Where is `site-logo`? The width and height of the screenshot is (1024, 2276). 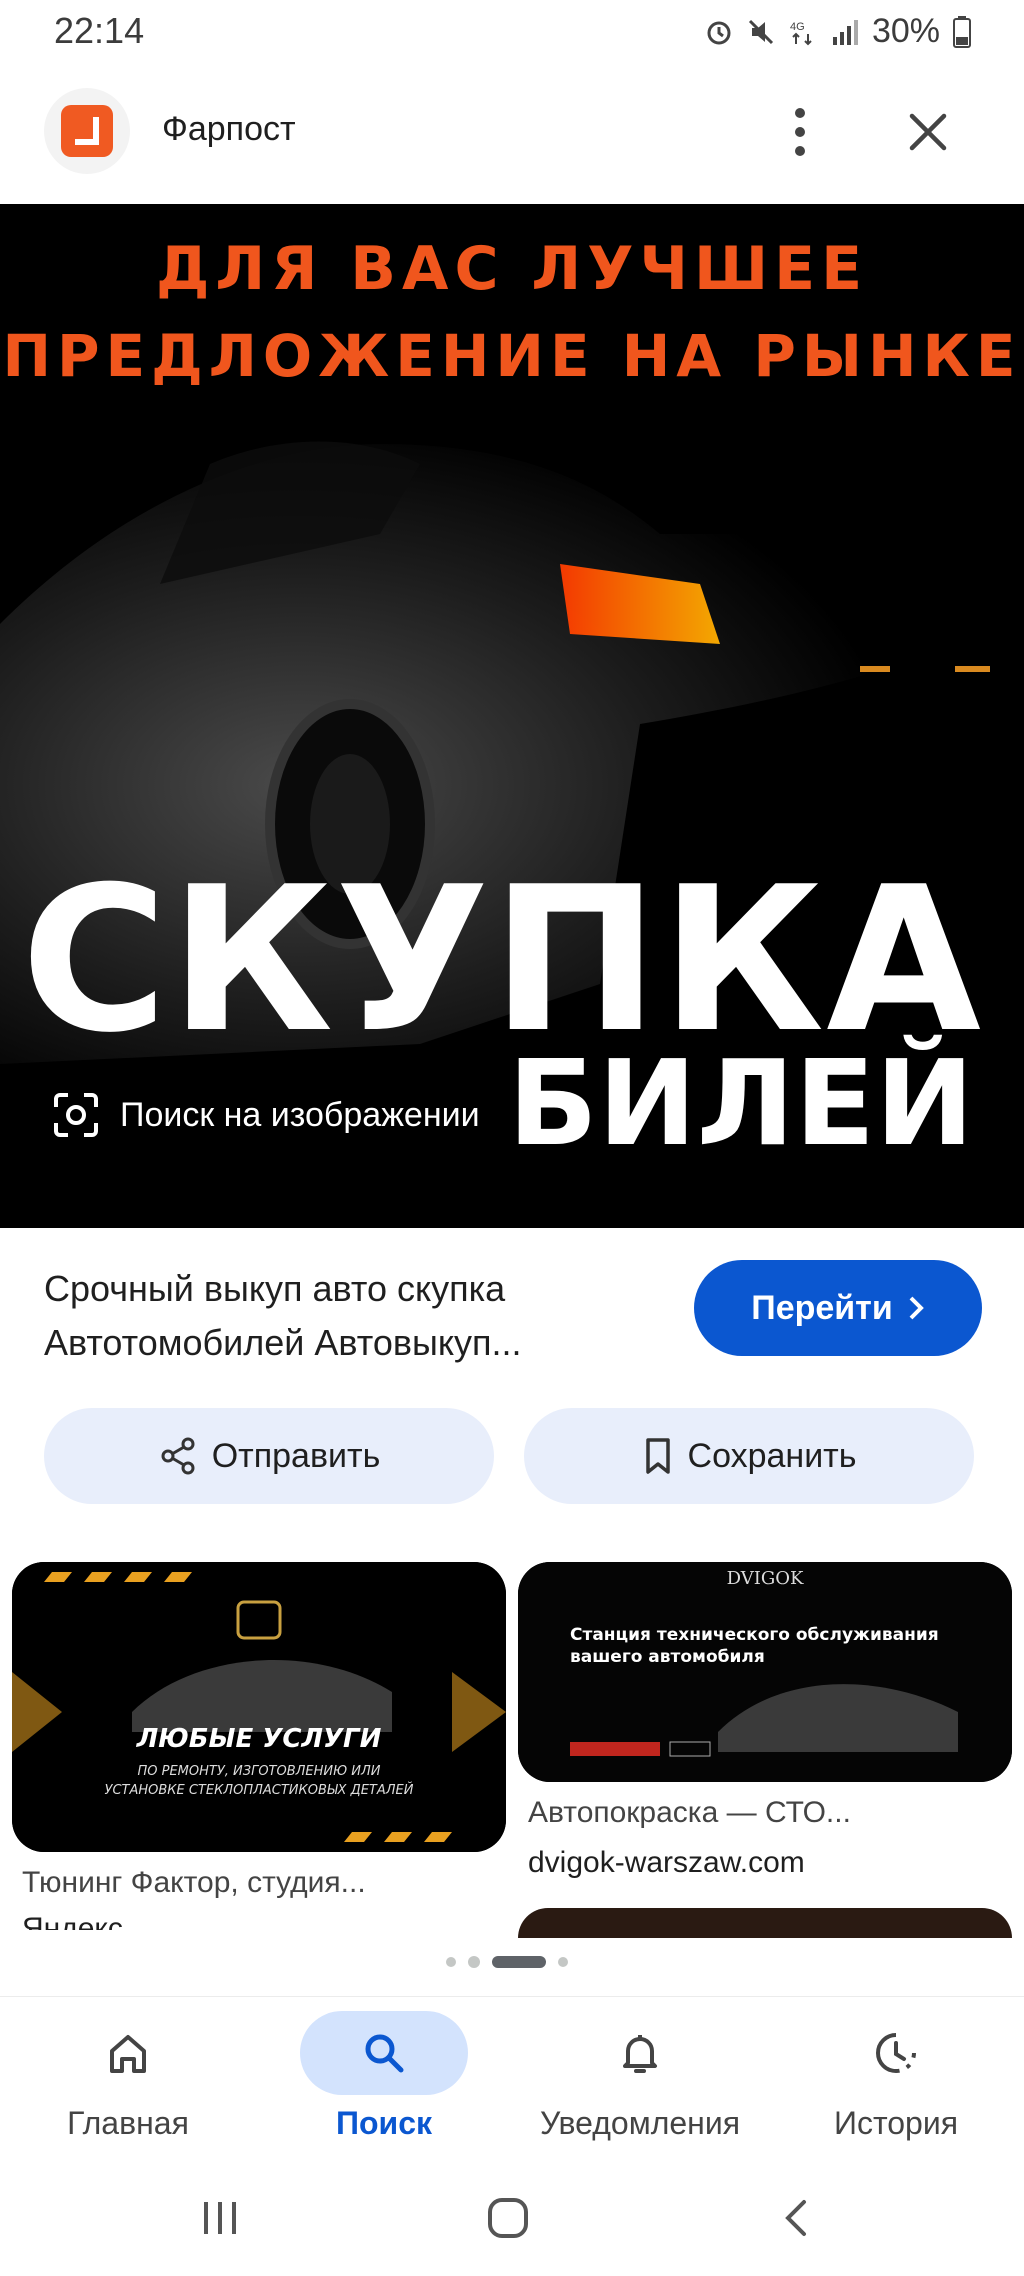 site-logo is located at coordinates (87, 131).